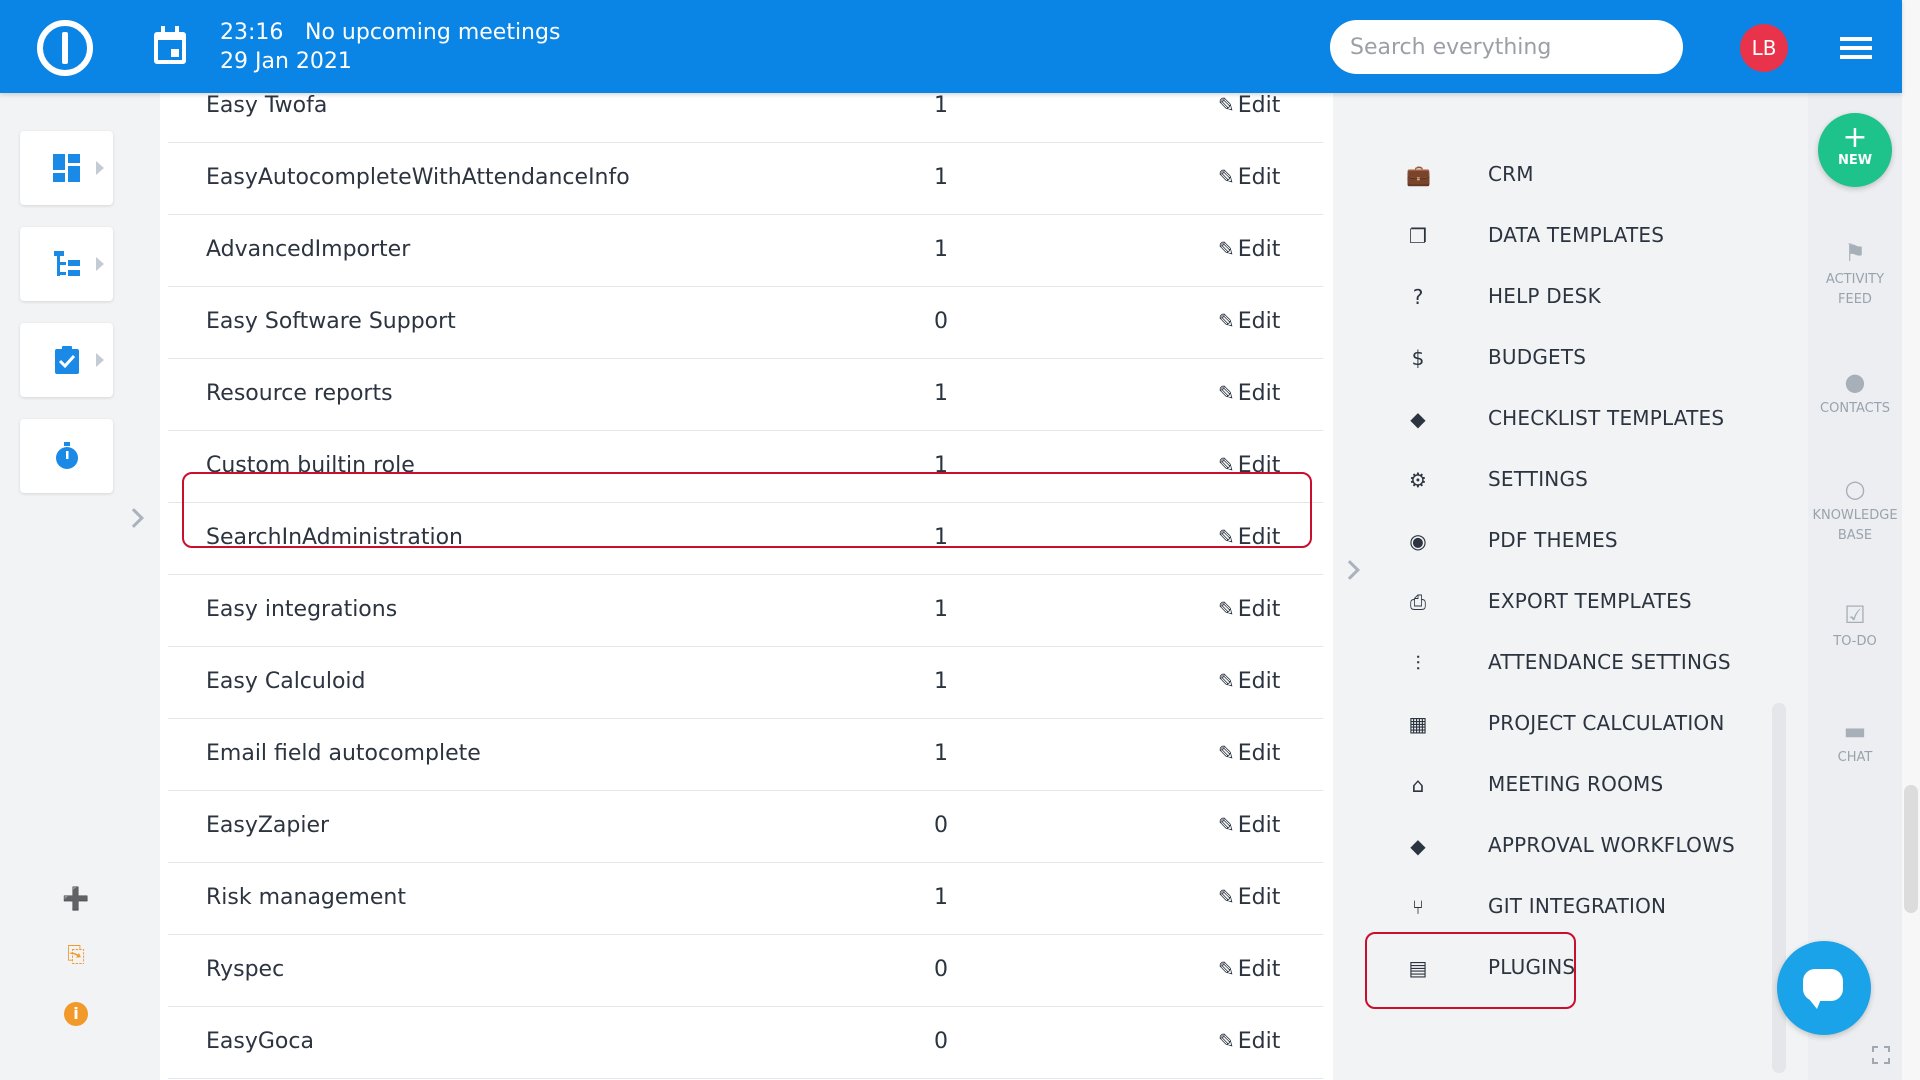  I want to click on collapse-left-chevron-icon, so click(134, 518).